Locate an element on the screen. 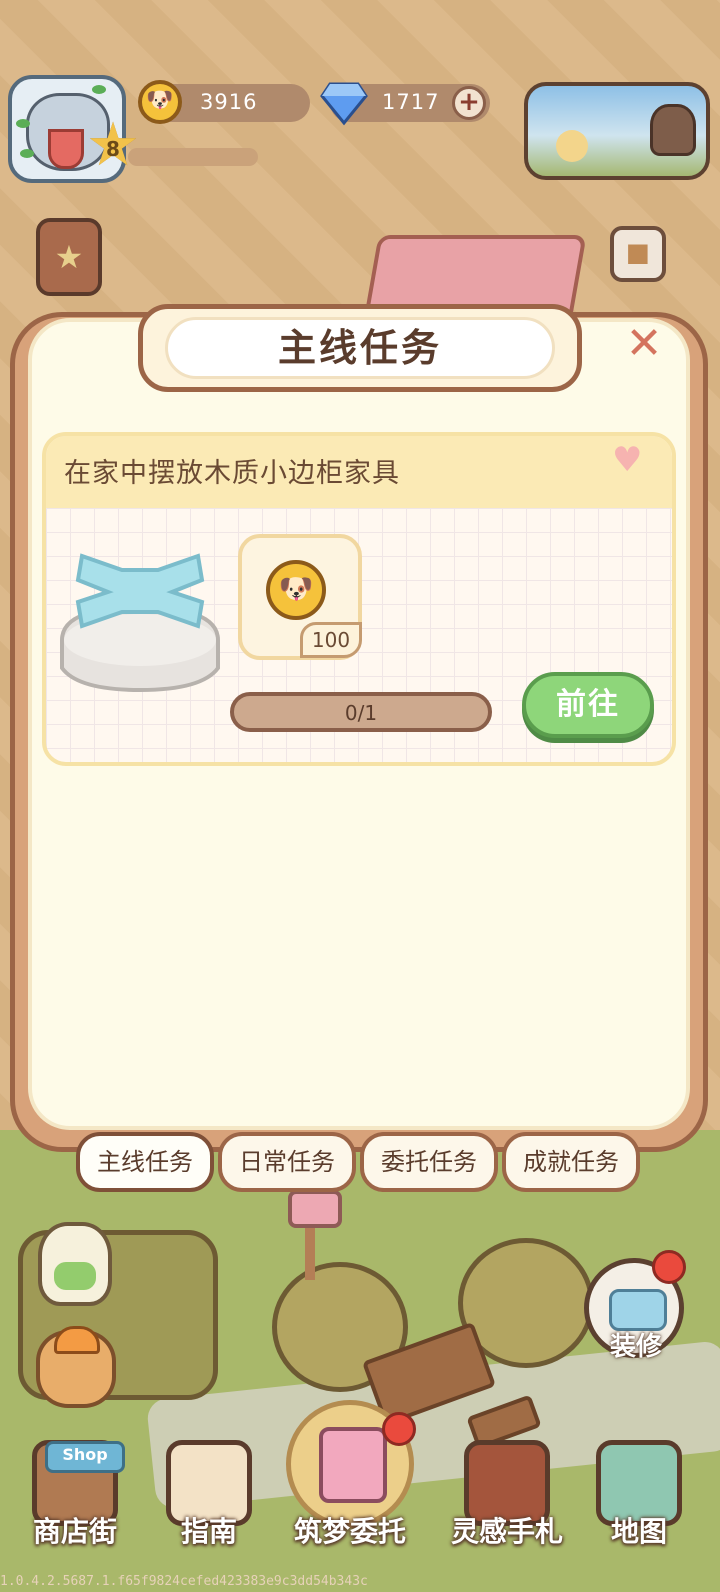 Image resolution: width=720 pixels, height=1592 pixels. nav-label: 商店街 is located at coordinates (74, 1531).